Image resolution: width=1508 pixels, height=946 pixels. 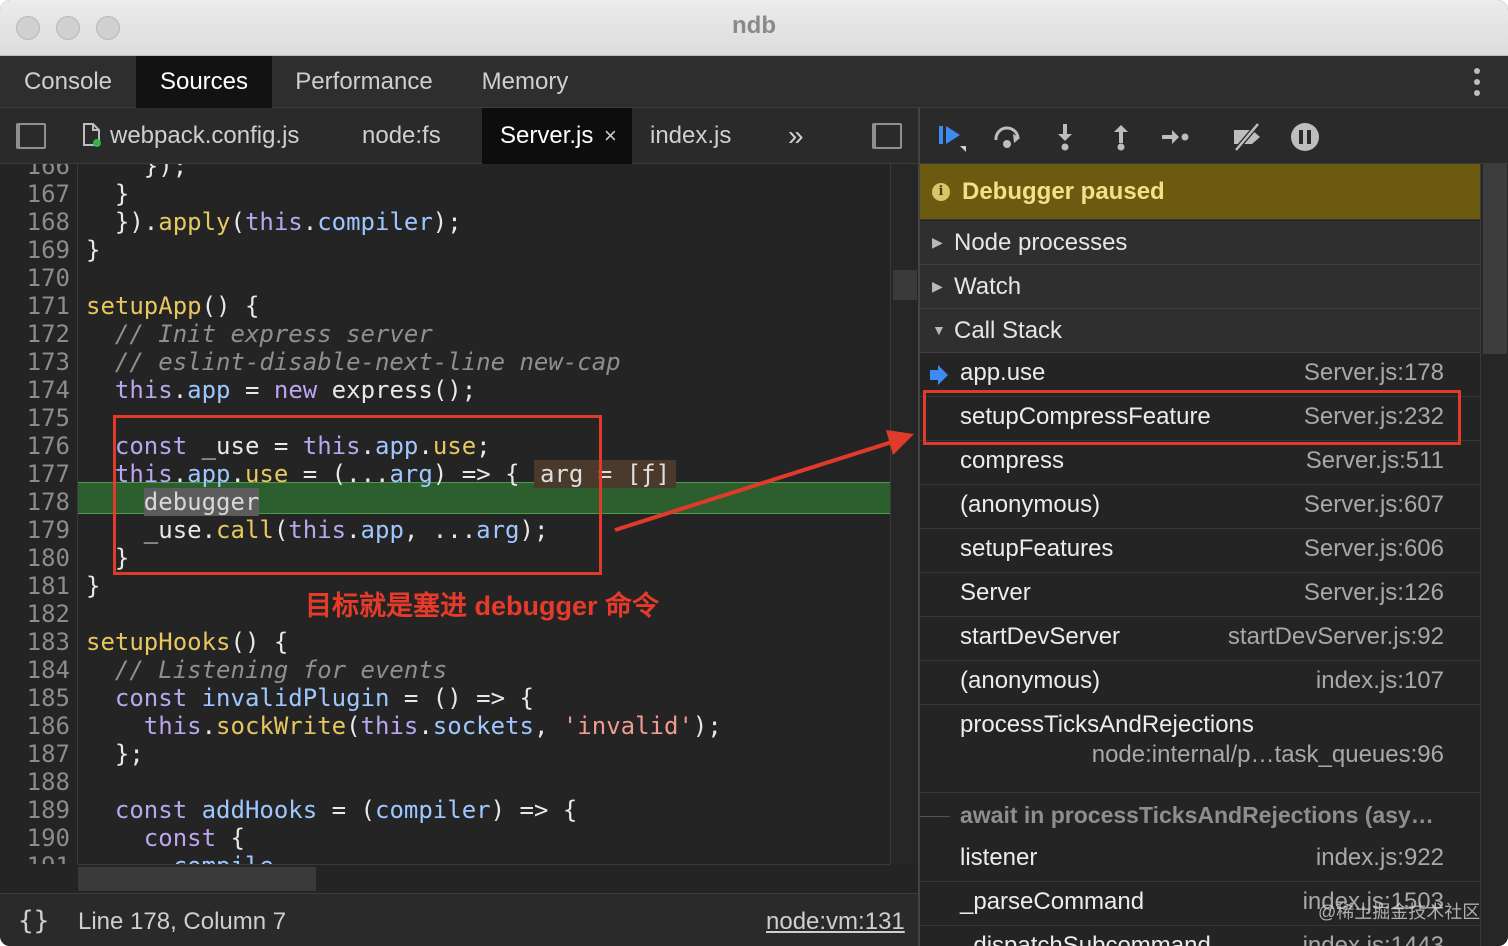 I want to click on line-number: 166, so click(x=35, y=172).